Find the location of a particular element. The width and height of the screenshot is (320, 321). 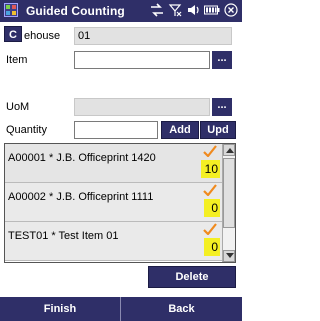

chevron-up-icon is located at coordinates (230, 150).